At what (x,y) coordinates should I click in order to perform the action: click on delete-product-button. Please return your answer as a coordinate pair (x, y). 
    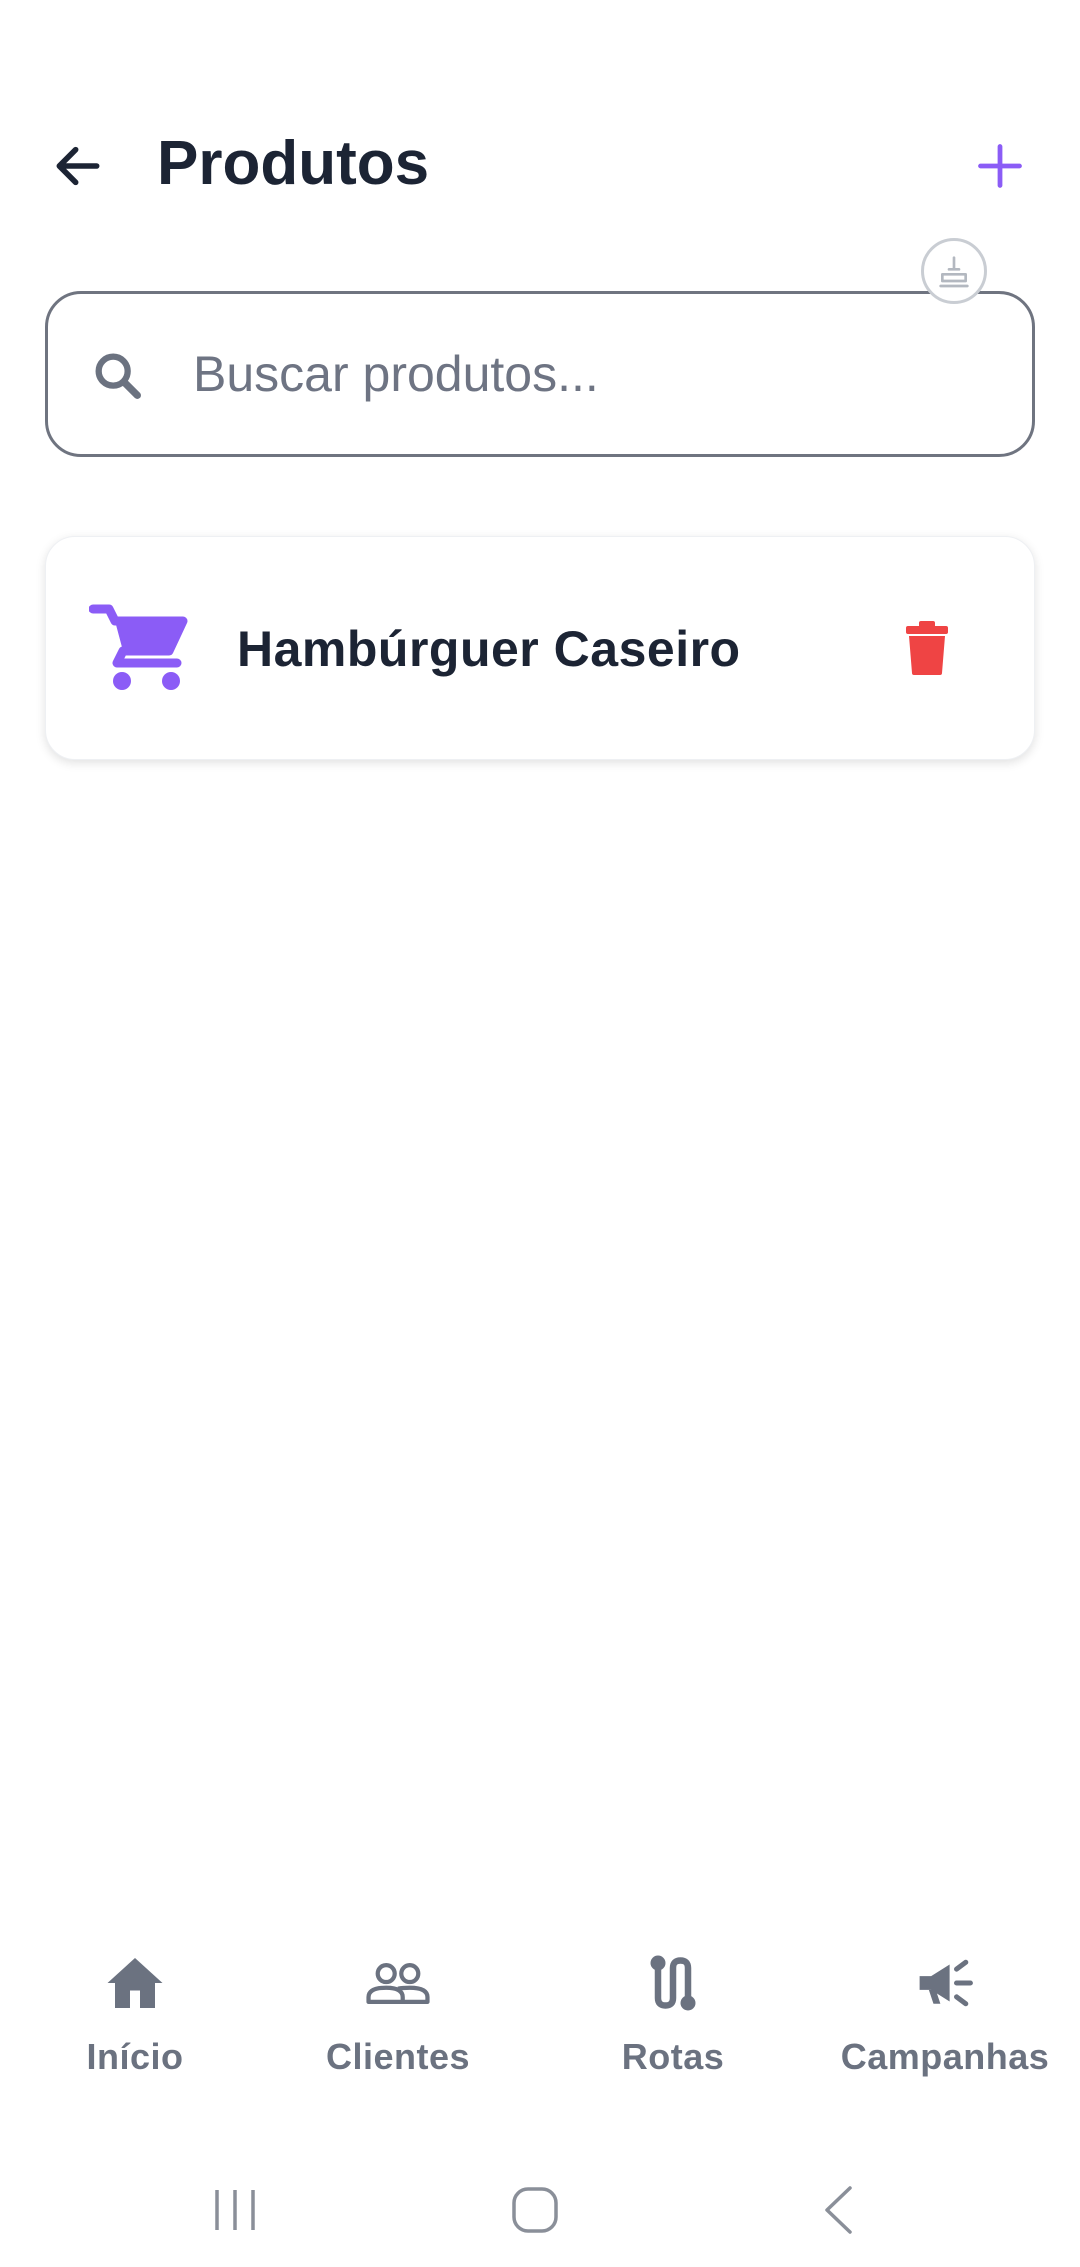
    Looking at the image, I should click on (927, 648).